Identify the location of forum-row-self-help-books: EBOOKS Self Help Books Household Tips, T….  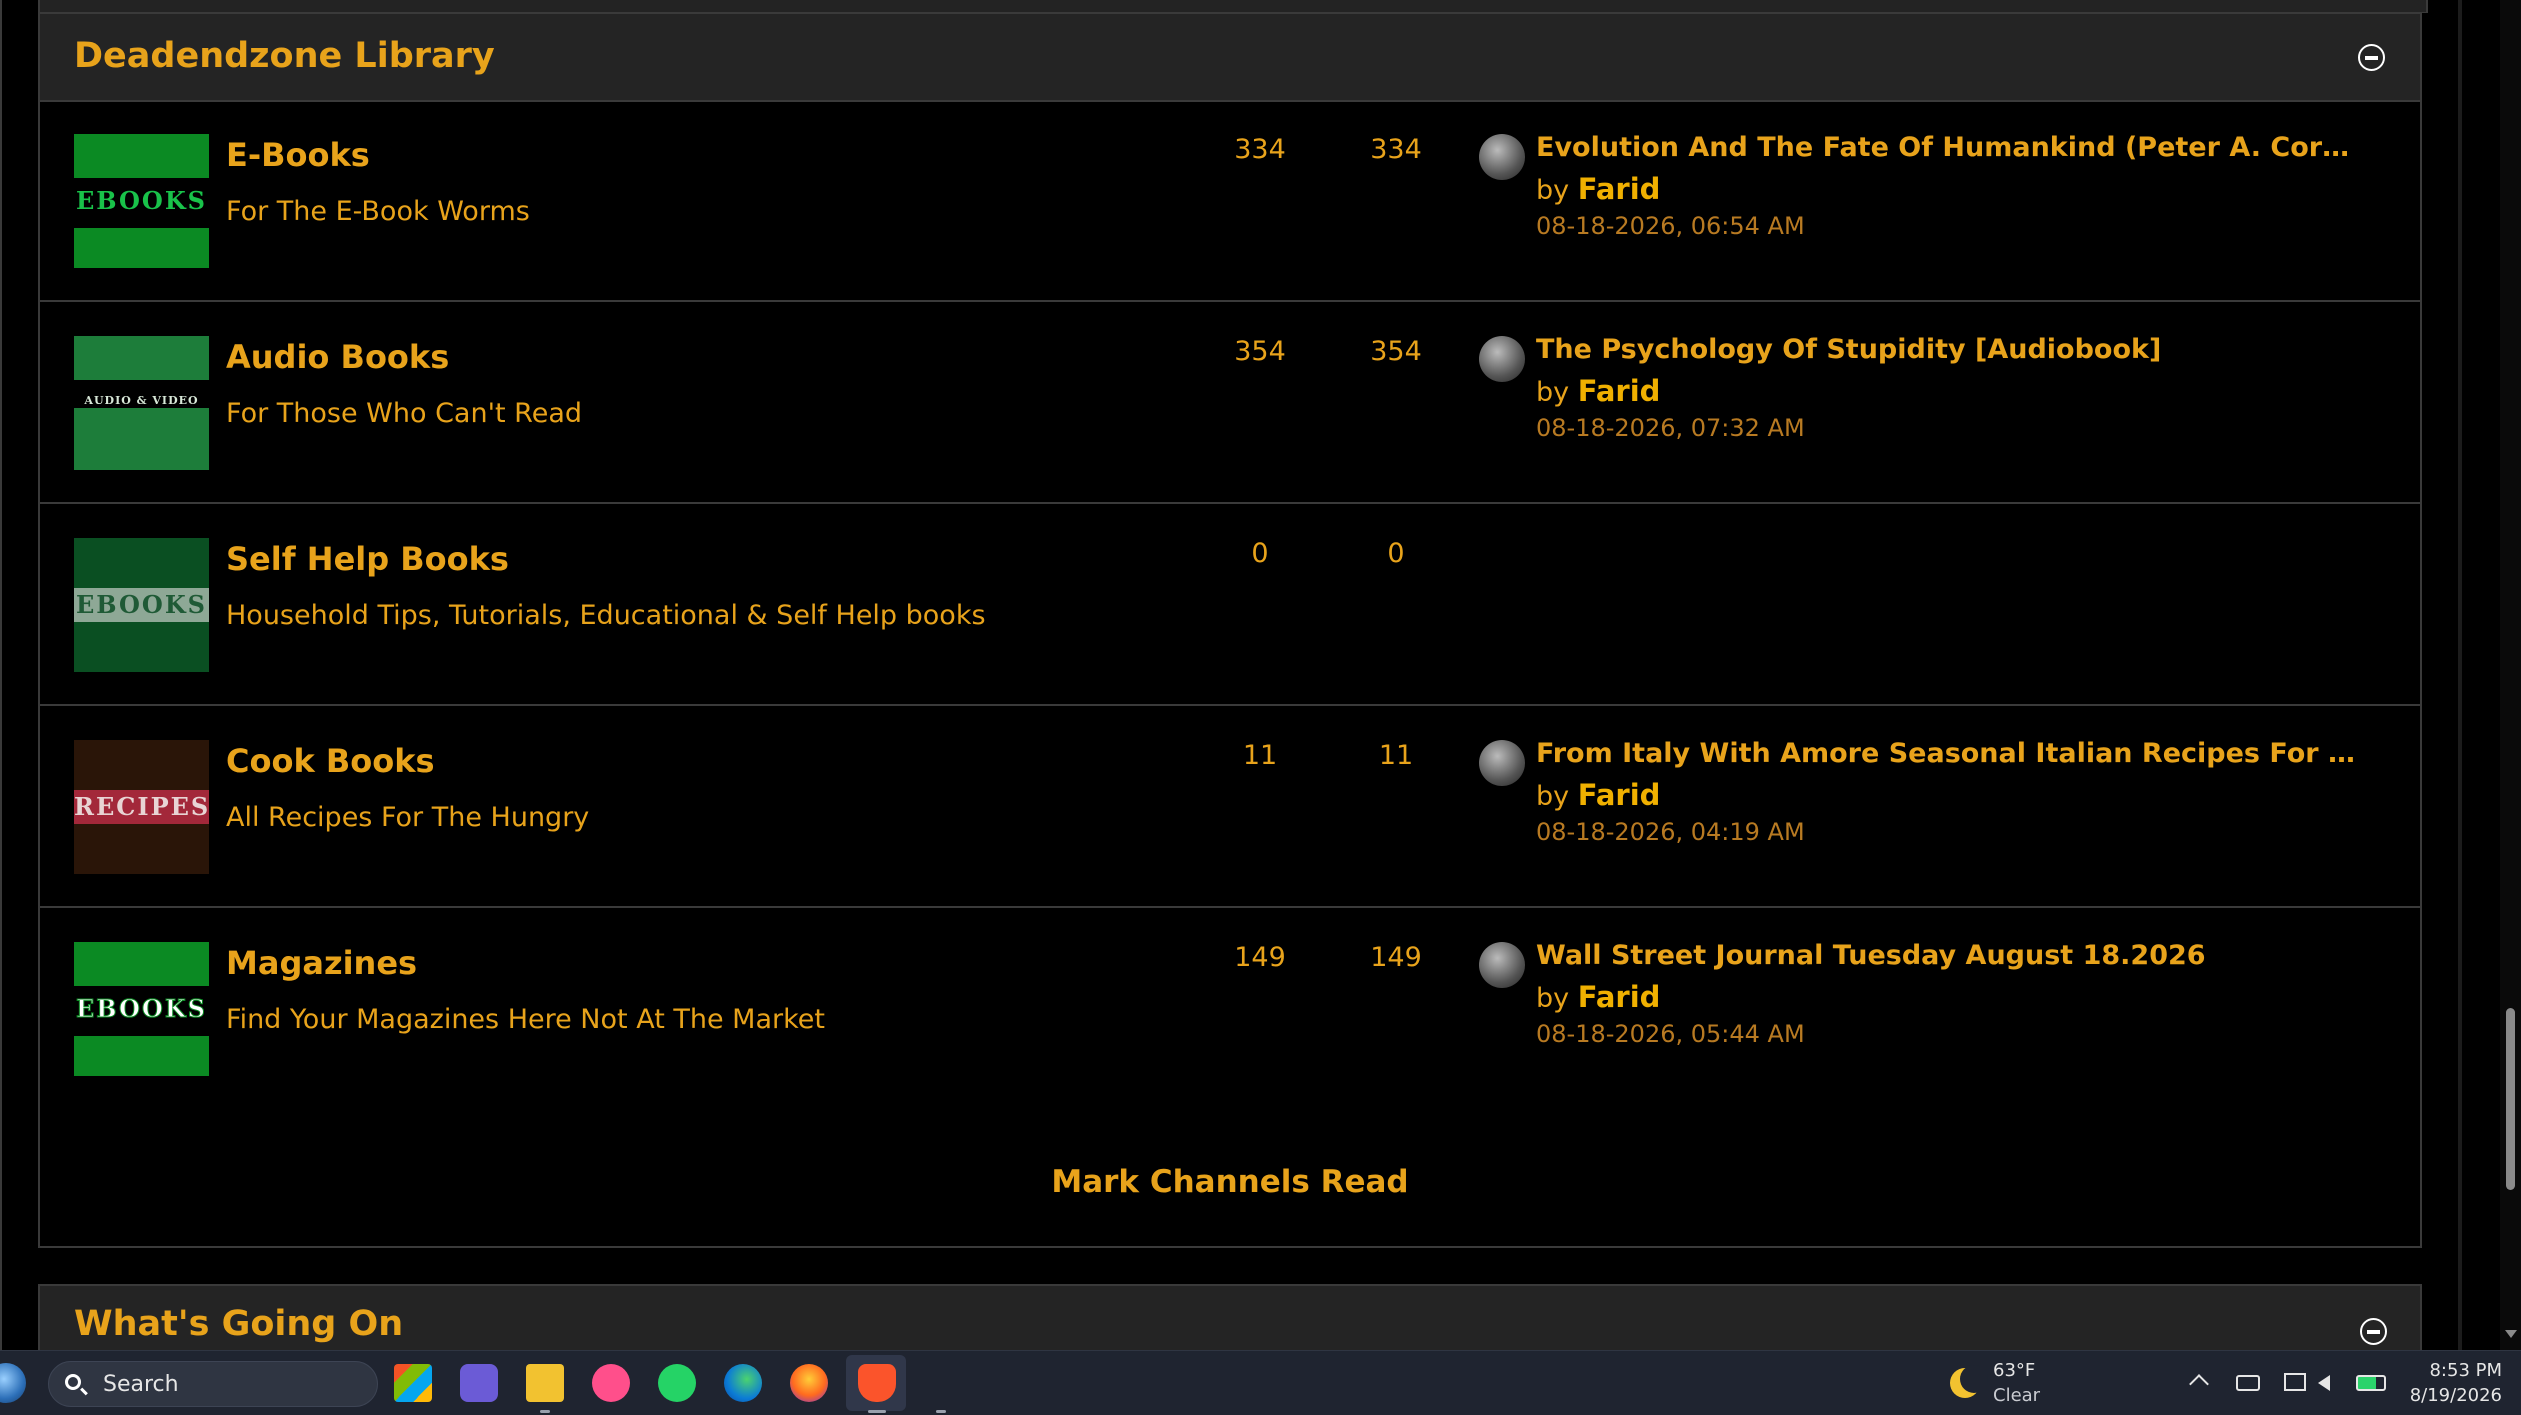
(1230, 605).